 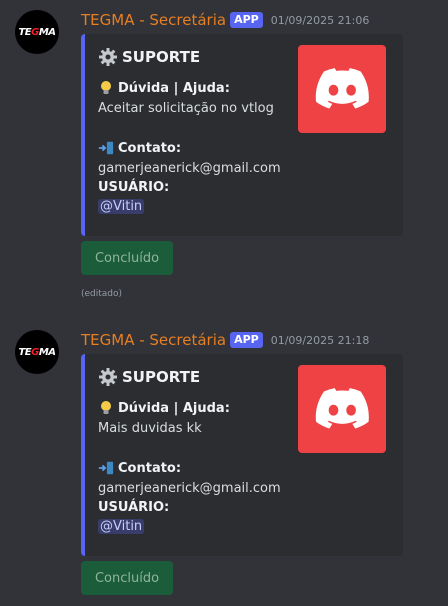 I want to click on timestamp: 01/09/2025 21:06, so click(x=320, y=20).